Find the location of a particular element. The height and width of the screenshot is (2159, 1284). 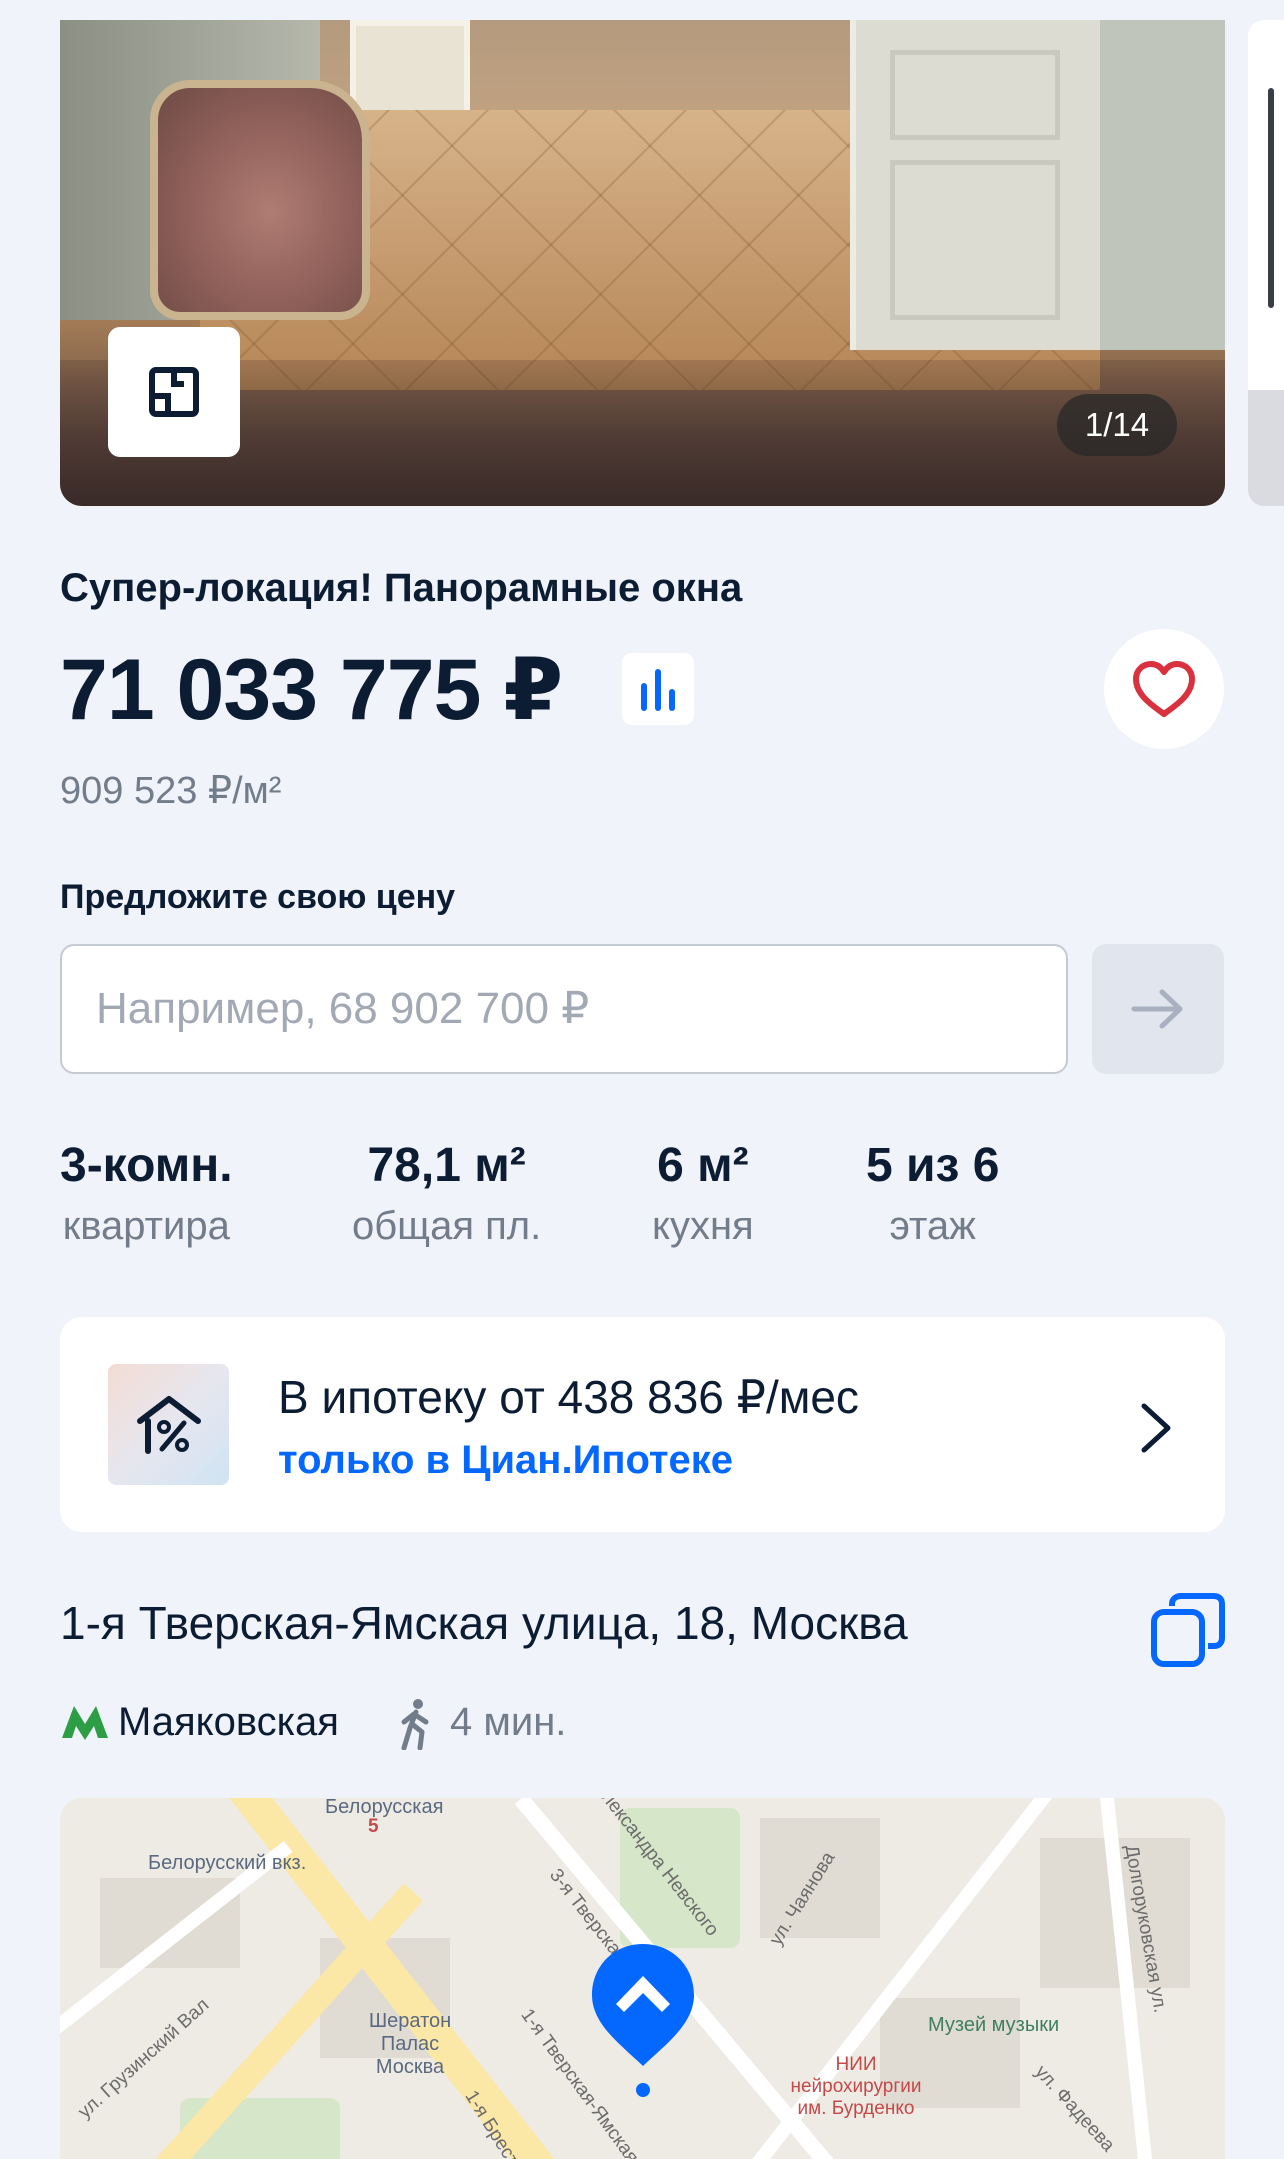

scrollbar is located at coordinates (1271, 198).